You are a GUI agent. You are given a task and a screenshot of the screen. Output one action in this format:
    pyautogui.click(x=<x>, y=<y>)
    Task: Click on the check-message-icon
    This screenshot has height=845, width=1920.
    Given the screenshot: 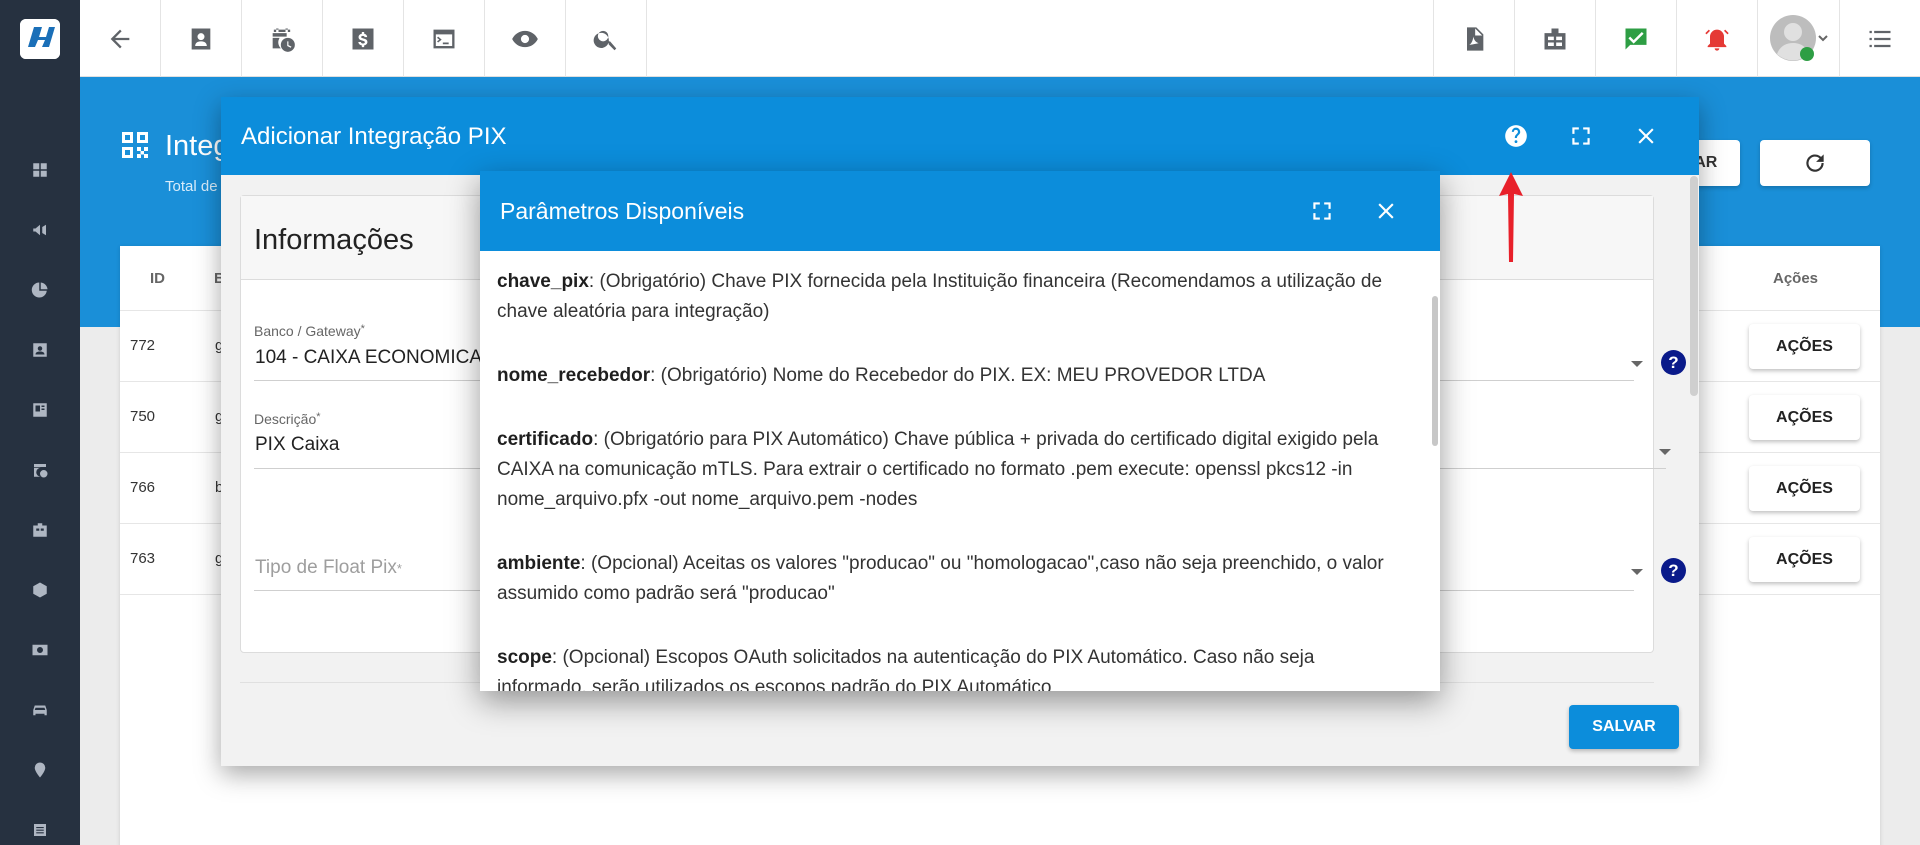 What is the action you would take?
    pyautogui.click(x=1635, y=38)
    